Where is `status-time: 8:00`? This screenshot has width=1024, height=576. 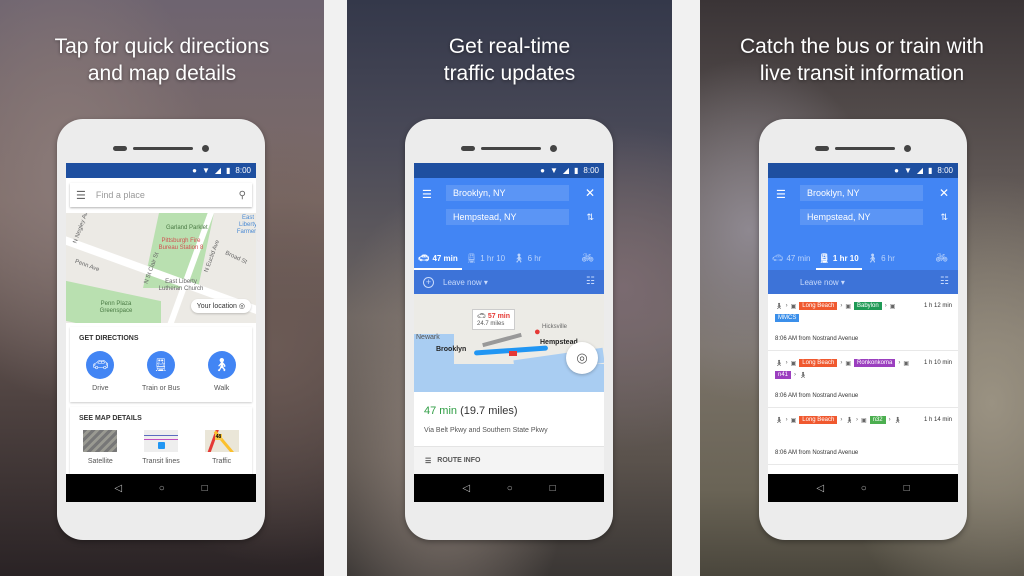
status-time: 8:00 is located at coordinates (591, 170).